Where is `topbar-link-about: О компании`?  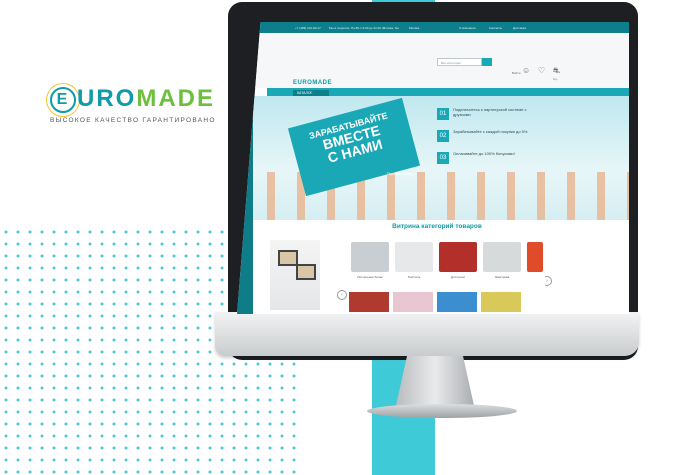 topbar-link-about: О компании is located at coordinates (467, 28).